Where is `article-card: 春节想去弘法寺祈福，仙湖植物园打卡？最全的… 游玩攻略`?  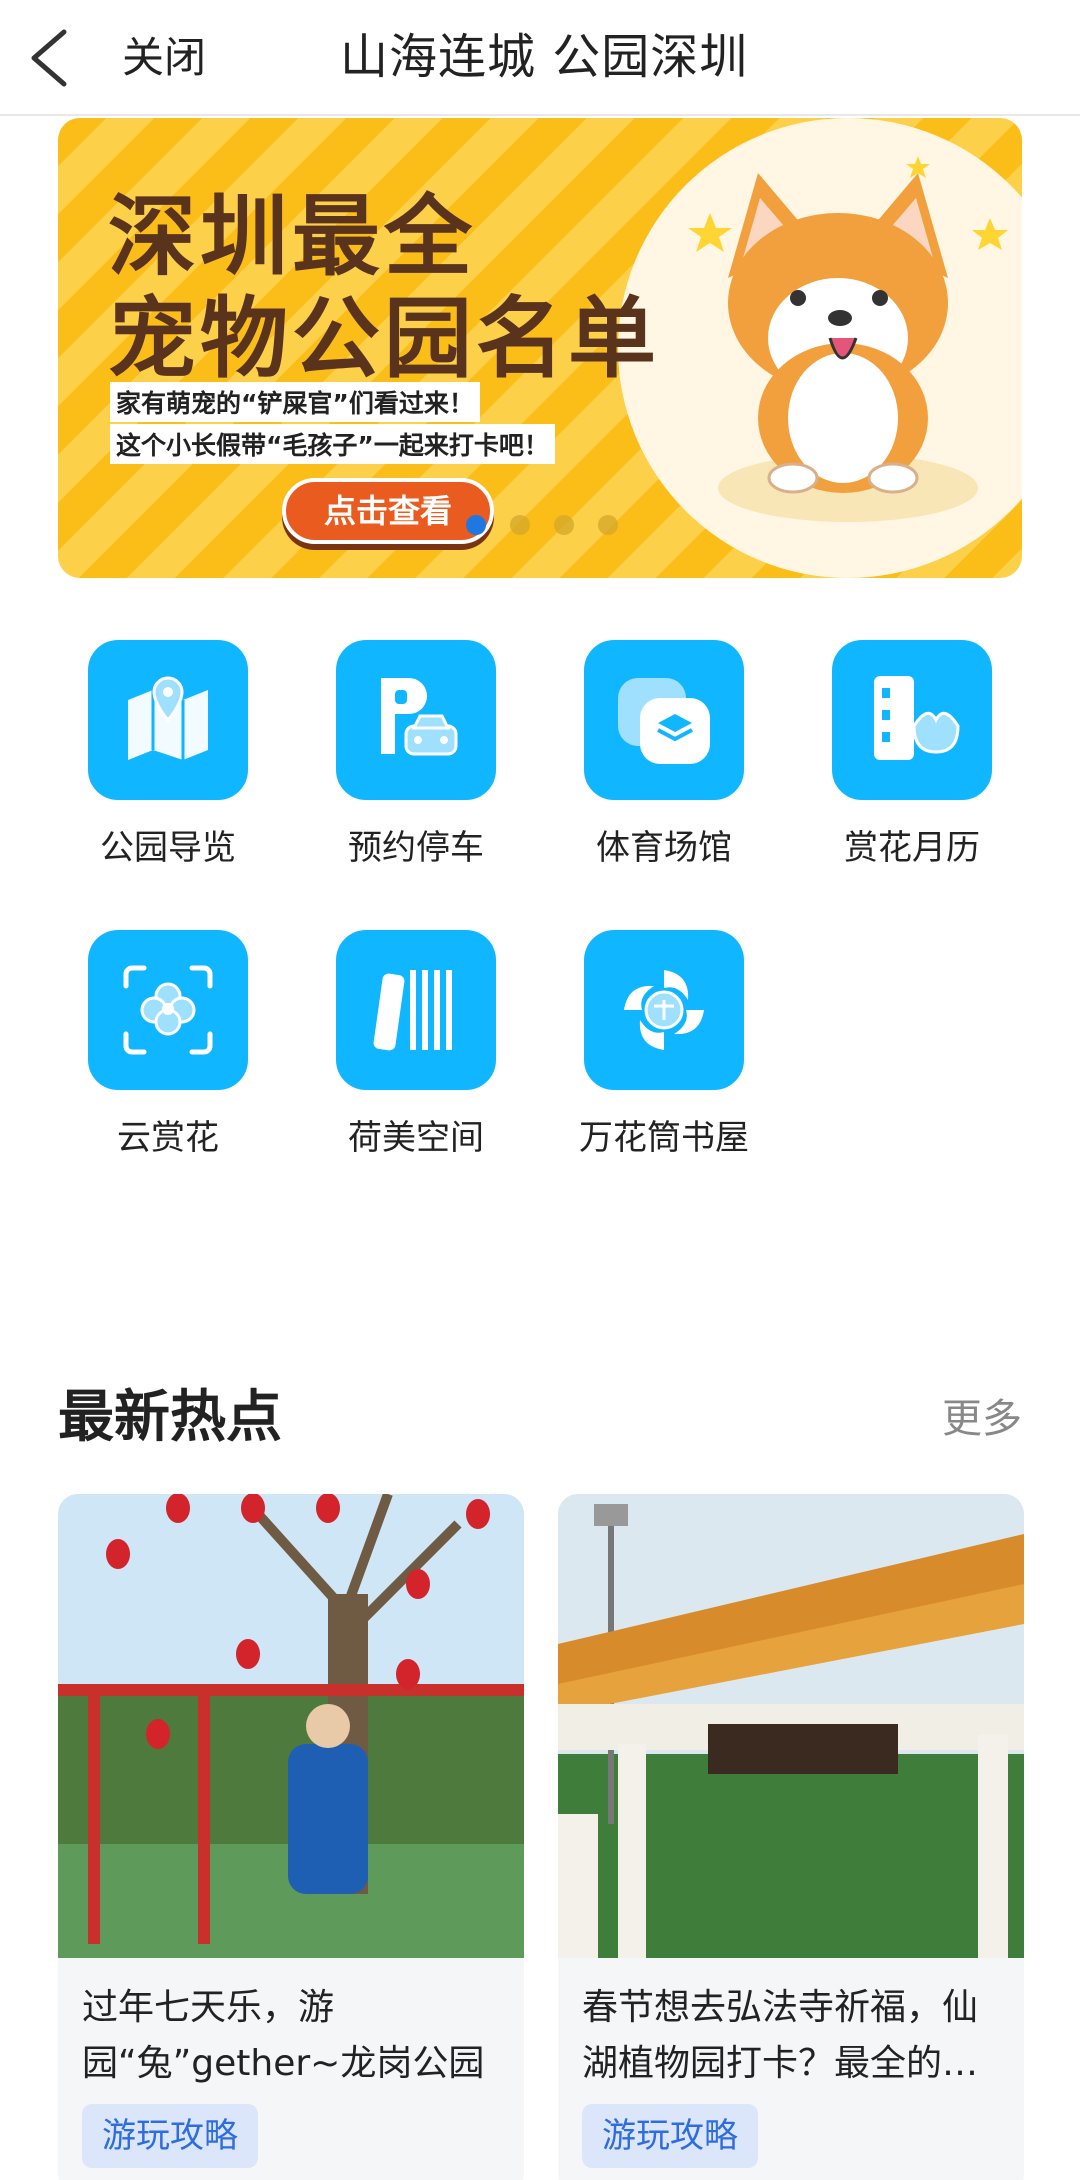 article-card: 春节想去弘法寺祈福，仙湖植物园打卡？最全的… 游玩攻略 is located at coordinates (791, 1837).